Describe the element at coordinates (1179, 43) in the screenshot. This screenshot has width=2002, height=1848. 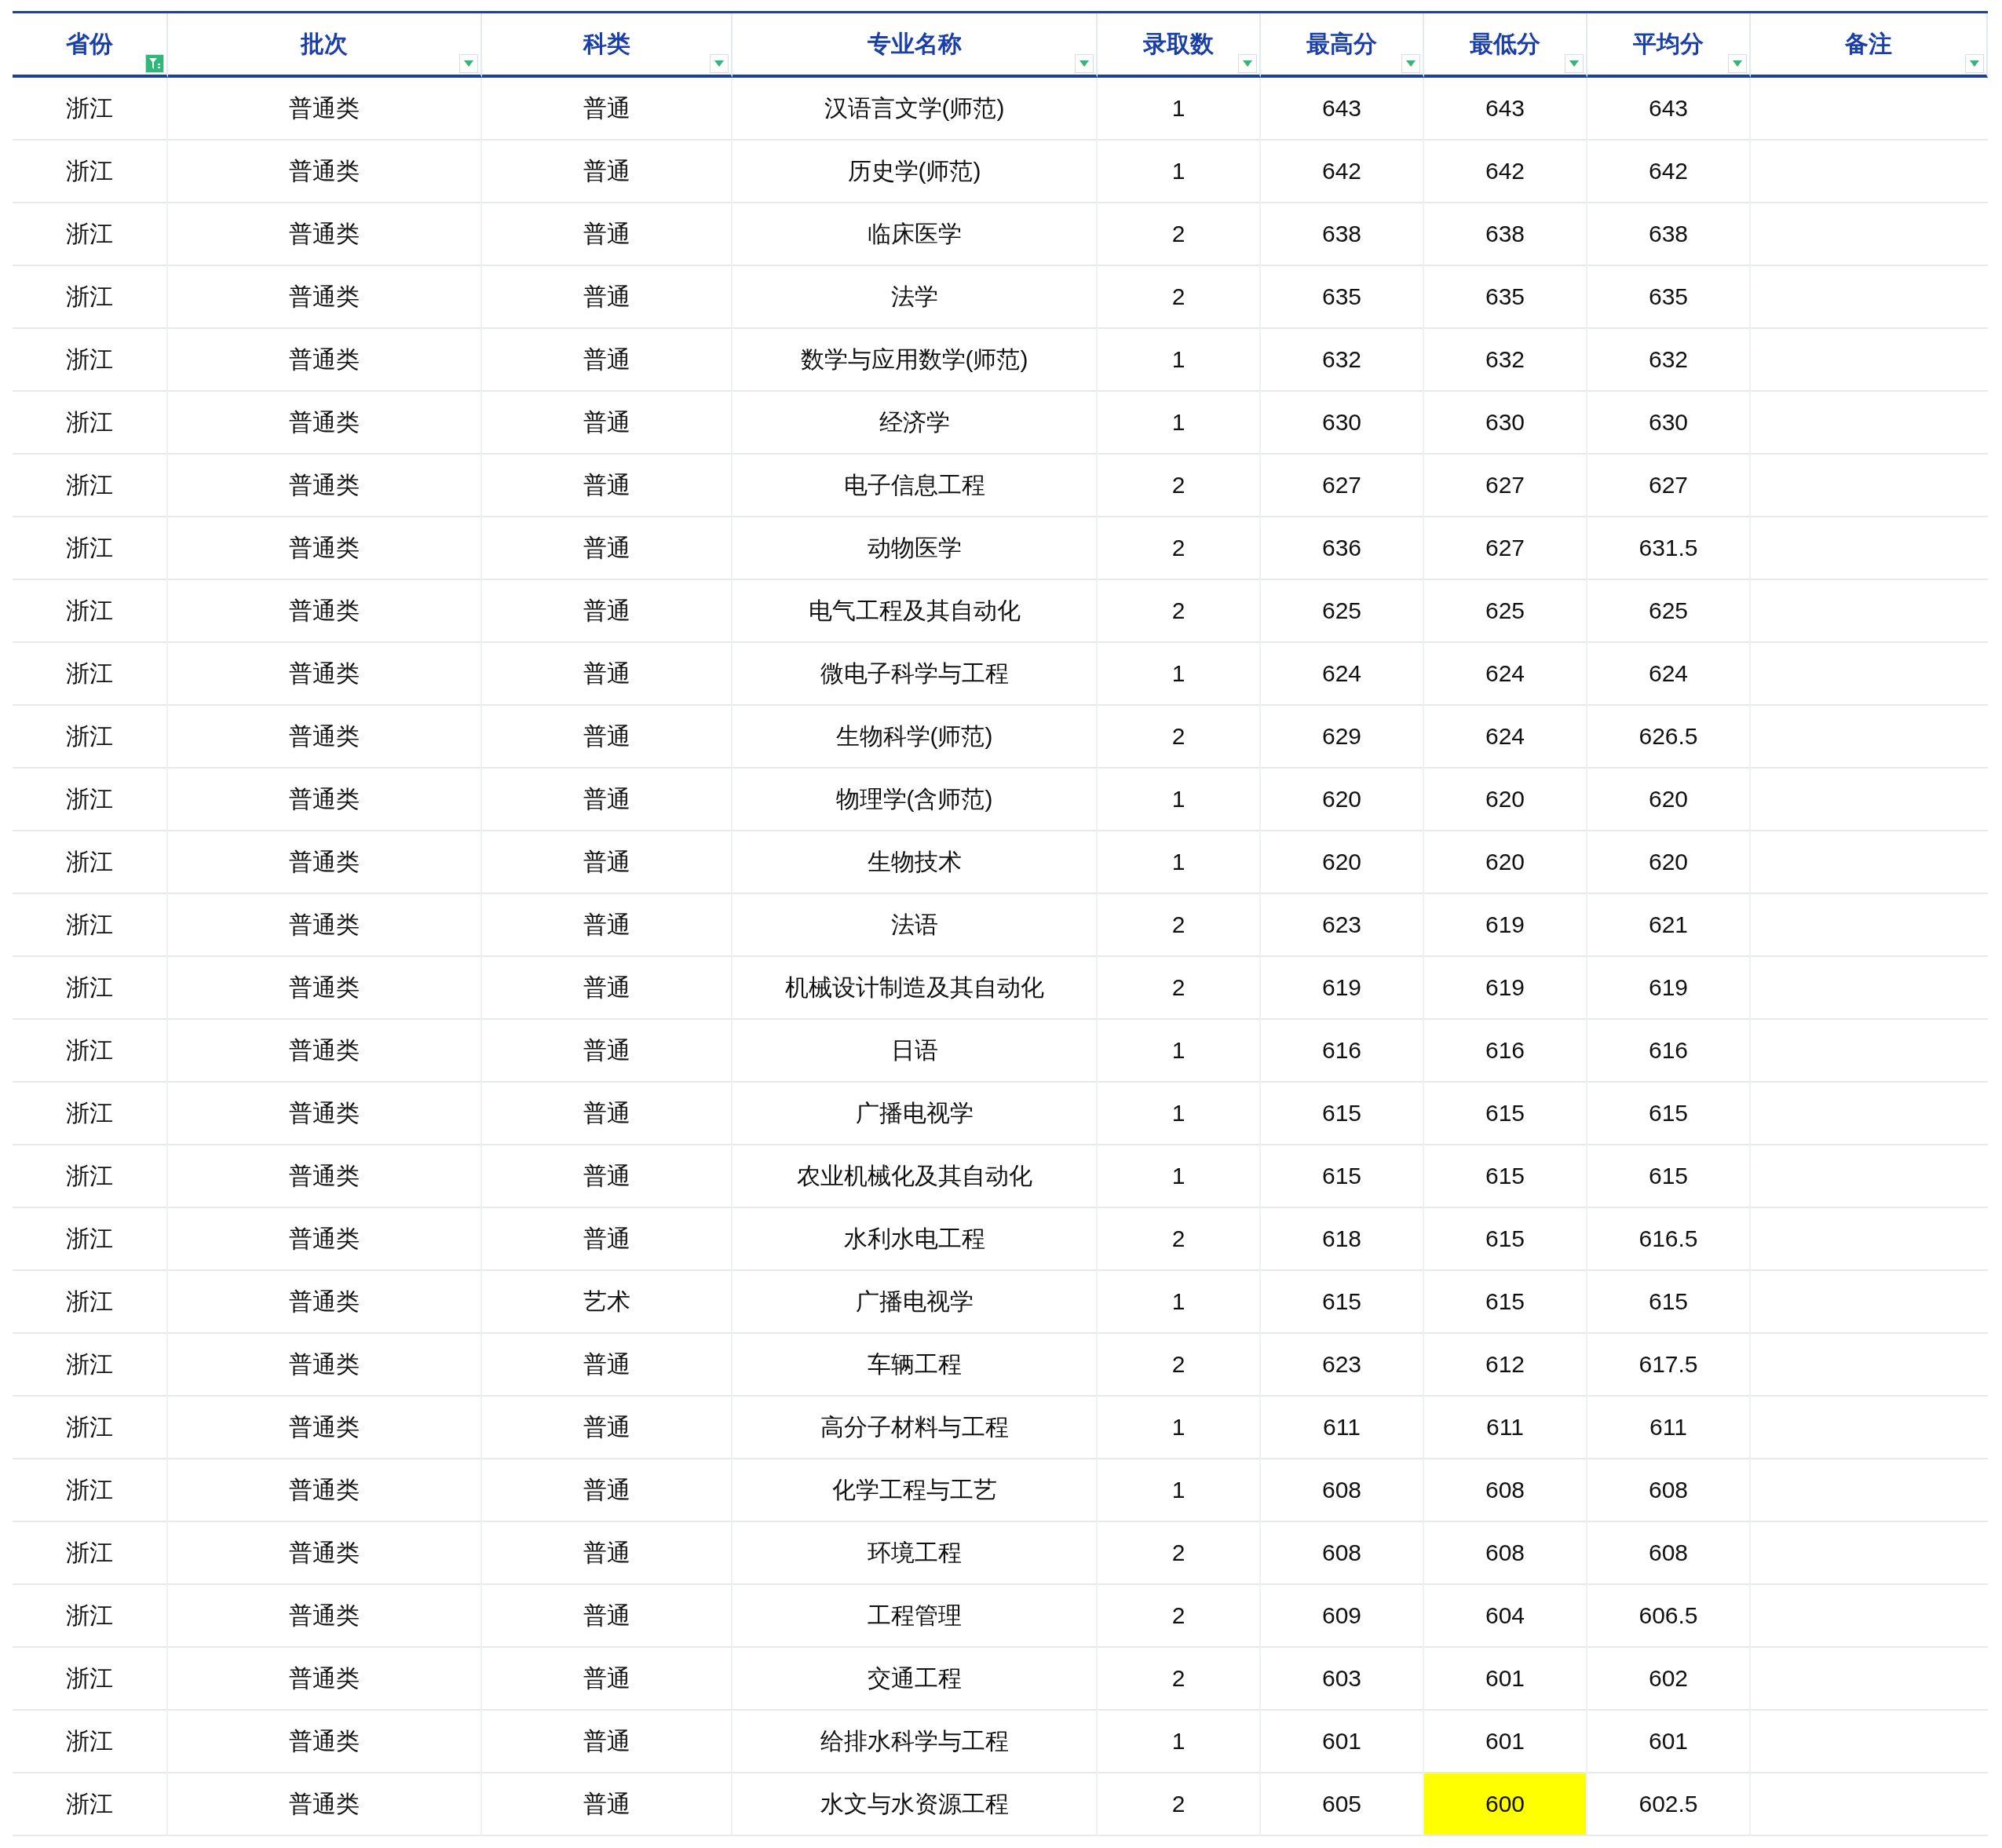
I see `column-header: 录取数` at that location.